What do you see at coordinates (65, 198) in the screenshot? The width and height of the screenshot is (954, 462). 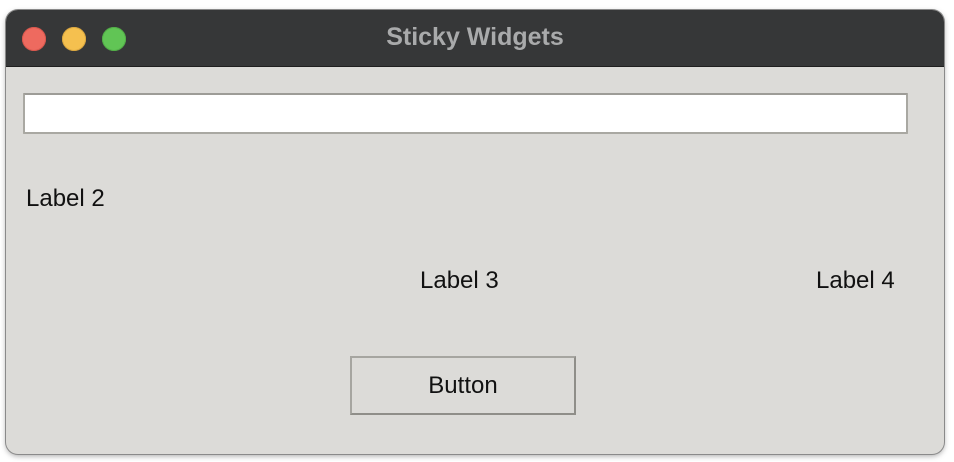 I see `label-2: Label 2` at bounding box center [65, 198].